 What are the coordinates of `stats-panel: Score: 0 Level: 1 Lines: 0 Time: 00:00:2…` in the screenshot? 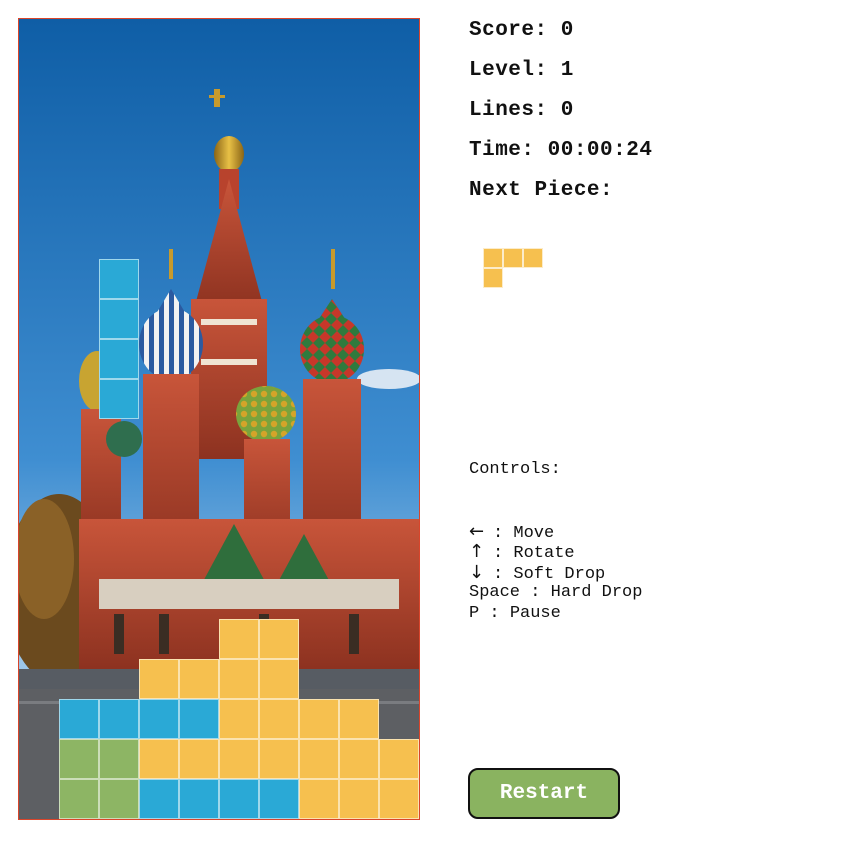 It's located at (659, 114).